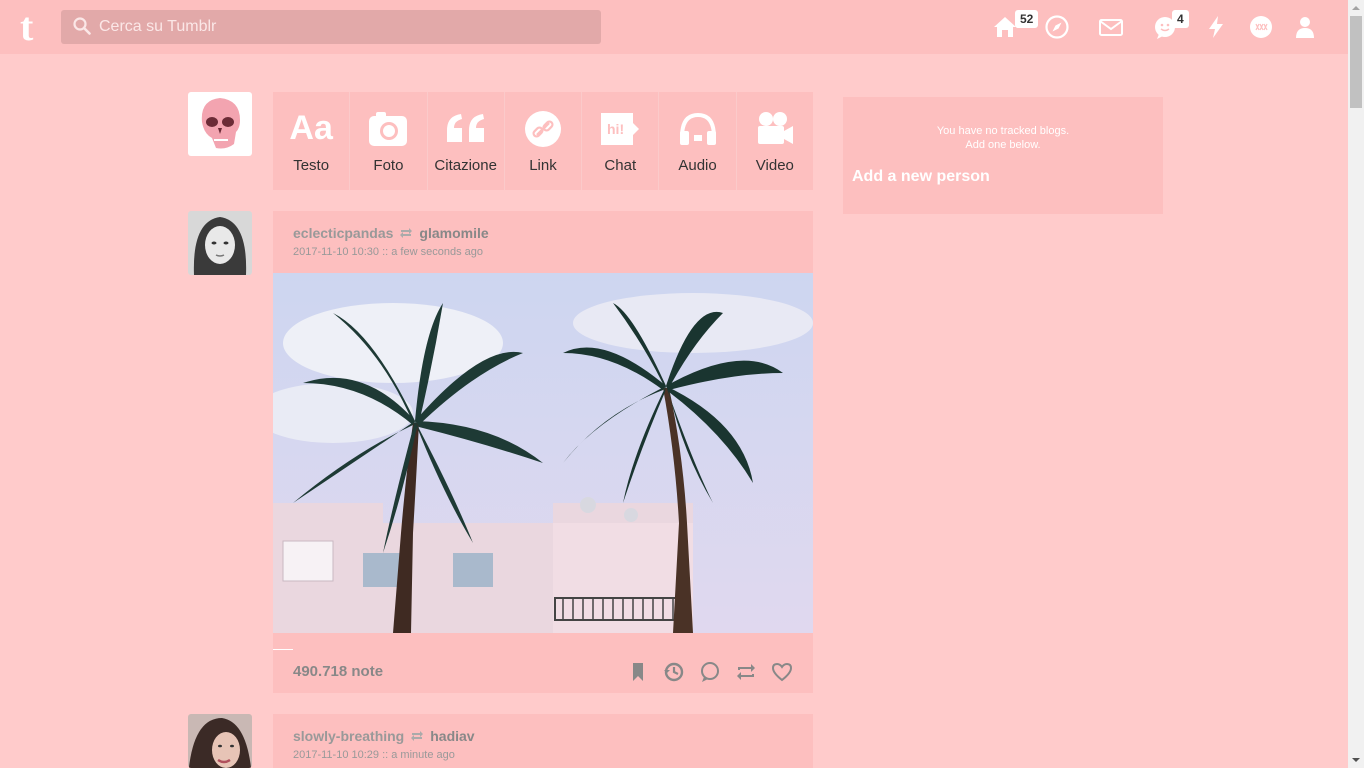  Describe the element at coordinates (465, 165) in the screenshot. I see `compose-quote-label: Citazione` at that location.